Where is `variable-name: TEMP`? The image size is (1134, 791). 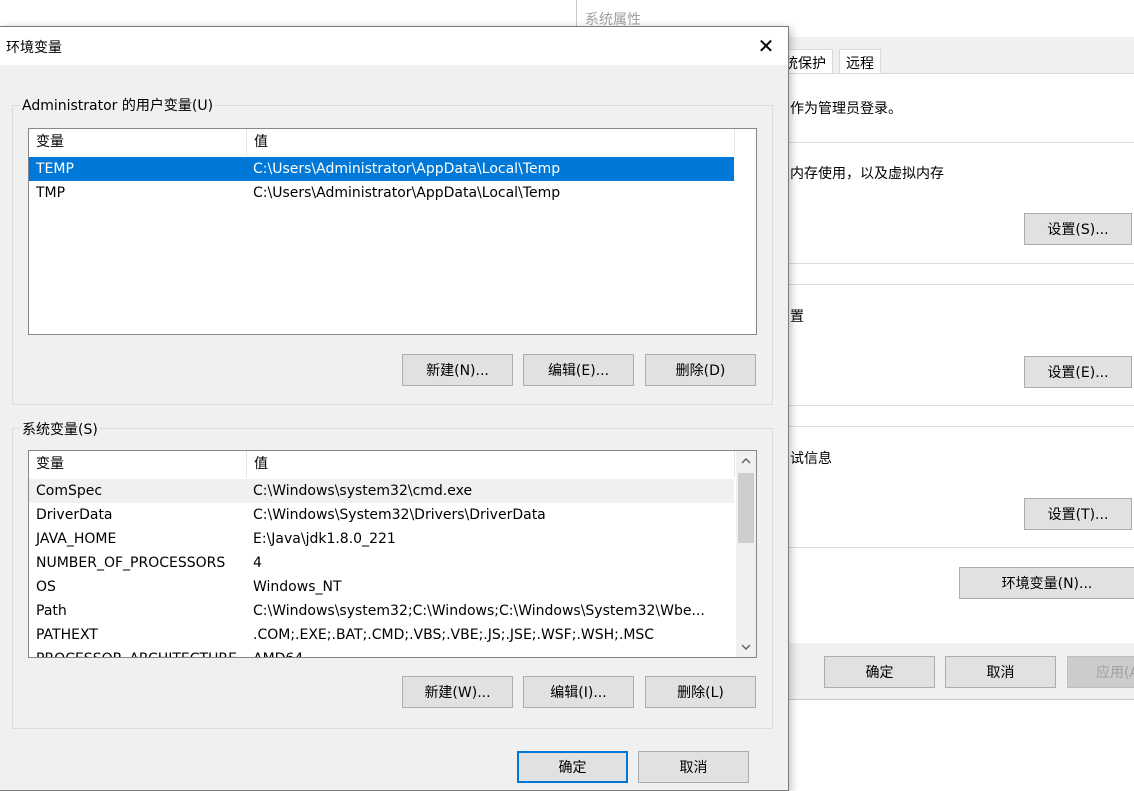 variable-name: TEMP is located at coordinates (55, 169).